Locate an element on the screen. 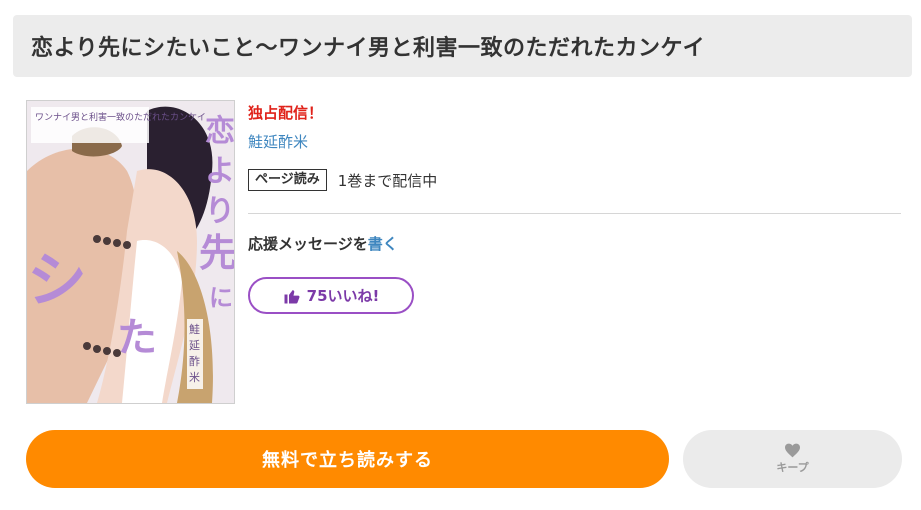 The image size is (921, 510). support-message: 応援メッセージを書く is located at coordinates (323, 243).